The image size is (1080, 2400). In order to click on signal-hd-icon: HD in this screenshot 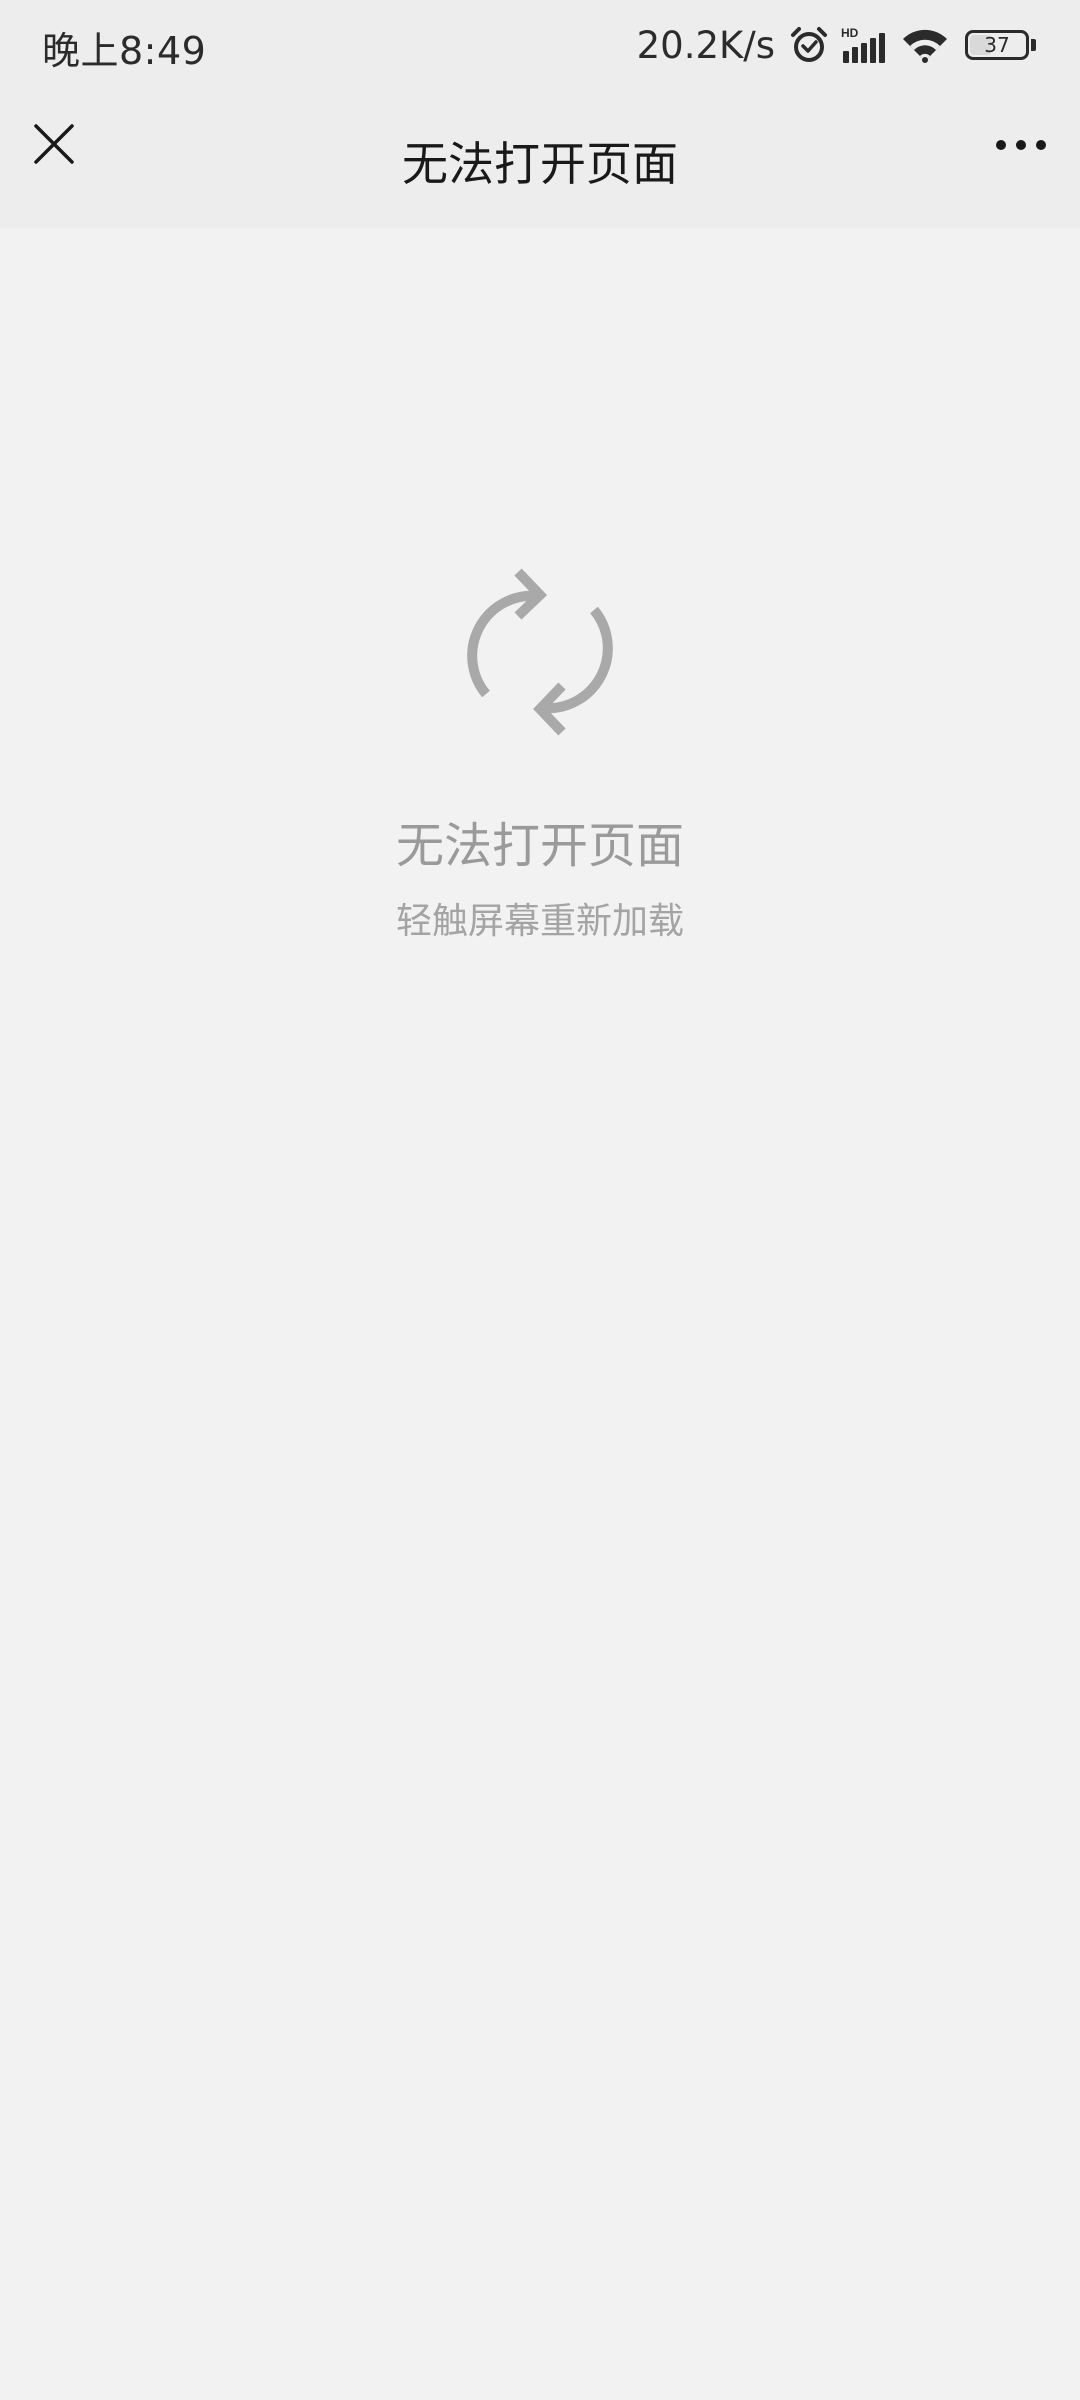, I will do `click(865, 45)`.